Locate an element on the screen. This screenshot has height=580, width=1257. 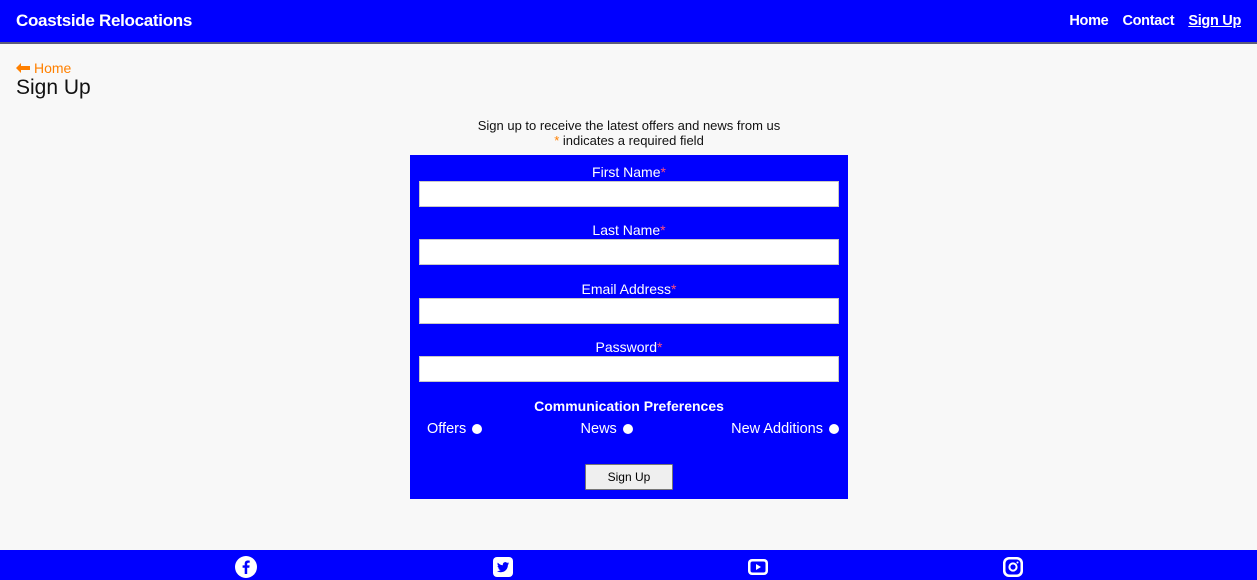
first-name-input is located at coordinates (629, 194).